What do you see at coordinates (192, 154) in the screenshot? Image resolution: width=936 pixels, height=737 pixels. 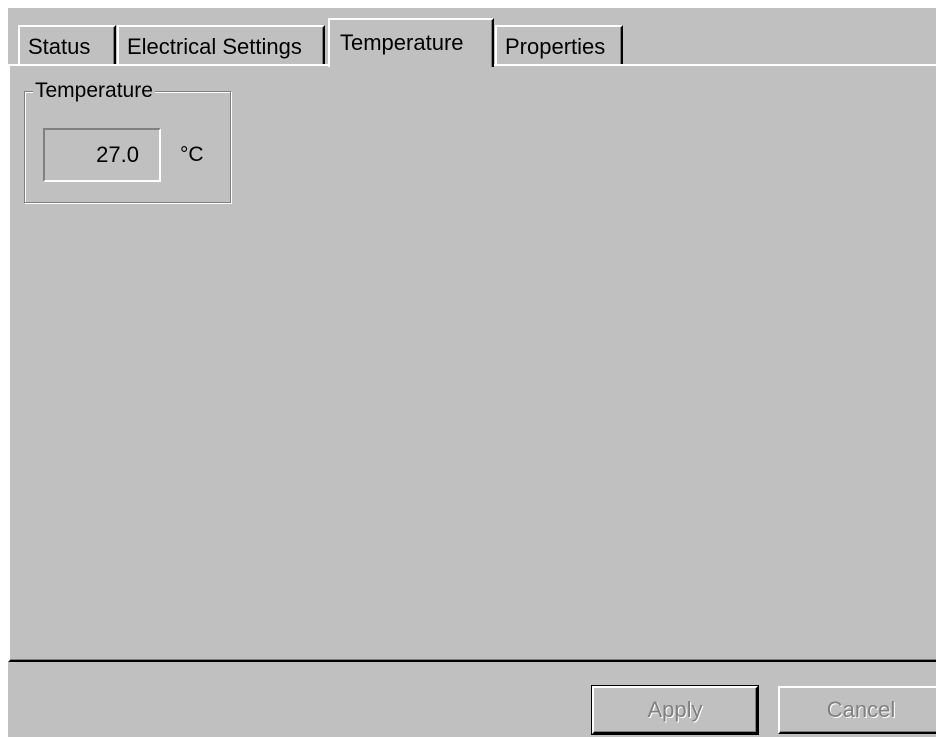 I see `temperature-unit-label: °C` at bounding box center [192, 154].